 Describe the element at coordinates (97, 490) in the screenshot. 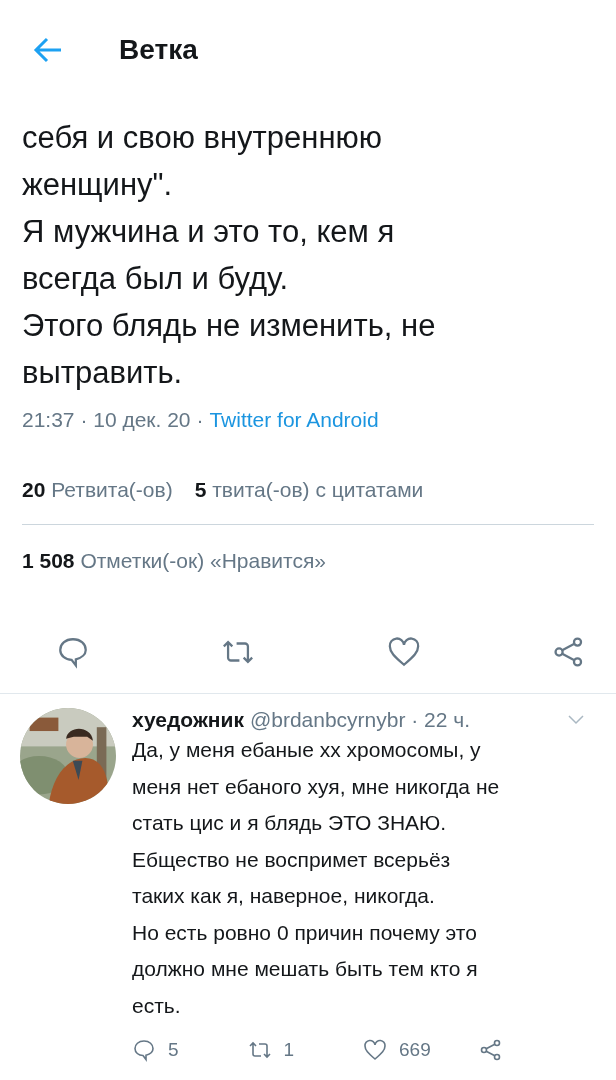

I see `stat-count: 20 Ретвита(-ов)` at that location.